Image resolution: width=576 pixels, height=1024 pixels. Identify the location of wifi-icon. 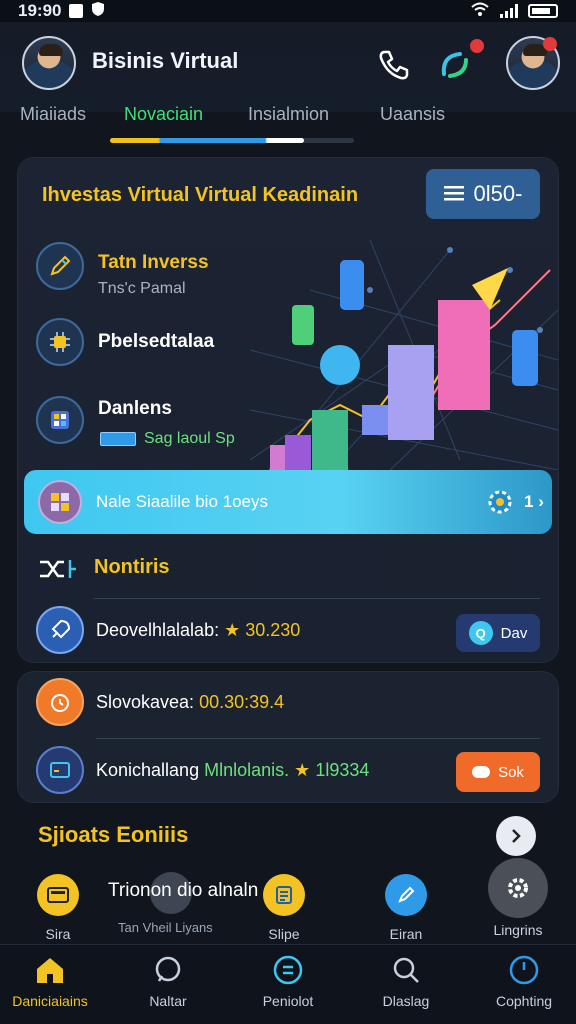
(480, 11).